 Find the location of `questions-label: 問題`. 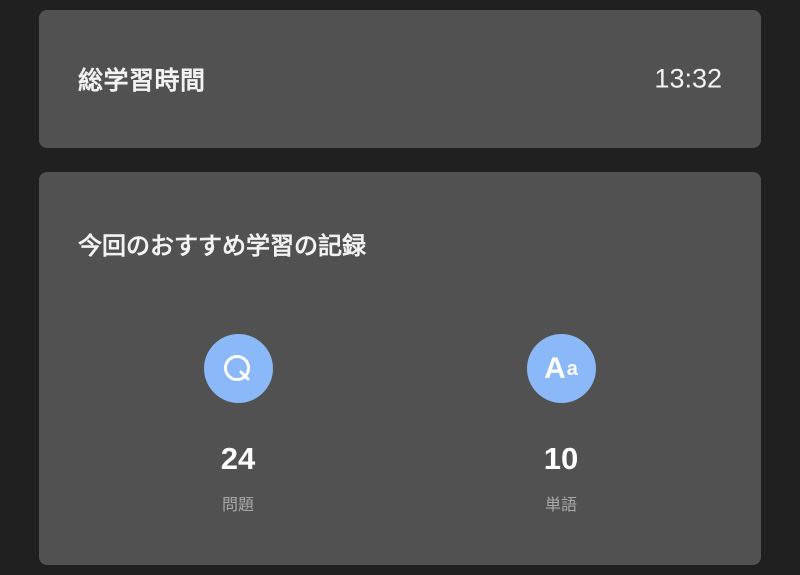

questions-label: 問題 is located at coordinates (237, 504).